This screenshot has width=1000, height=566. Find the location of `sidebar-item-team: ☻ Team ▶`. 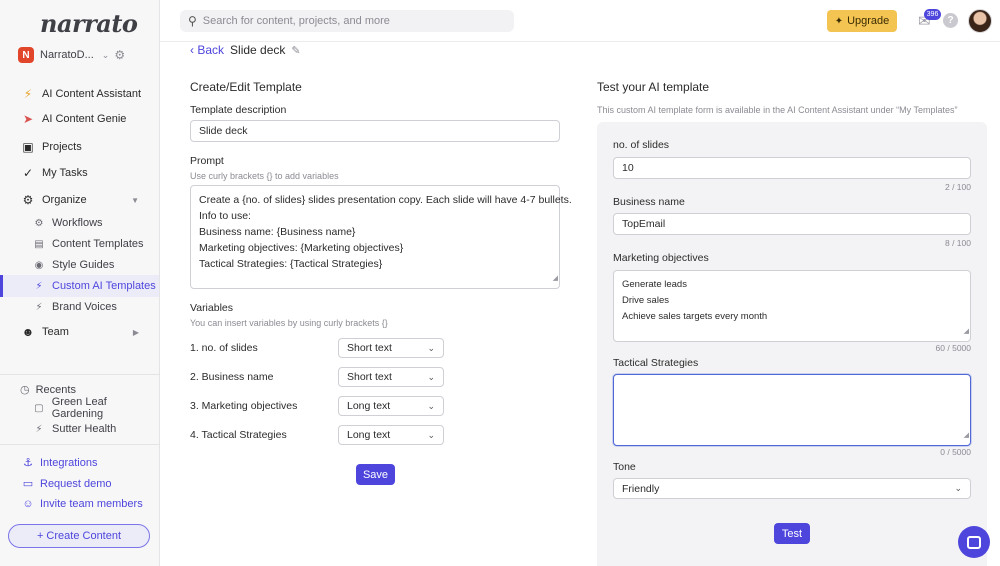

sidebar-item-team: ☻ Team ▶ is located at coordinates (79, 332).